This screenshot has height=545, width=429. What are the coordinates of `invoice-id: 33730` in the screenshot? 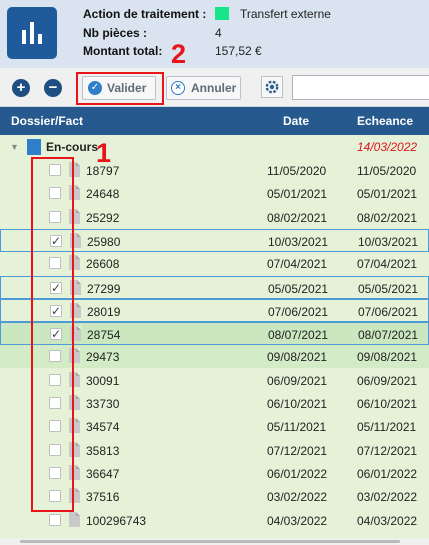 It's located at (103, 404).